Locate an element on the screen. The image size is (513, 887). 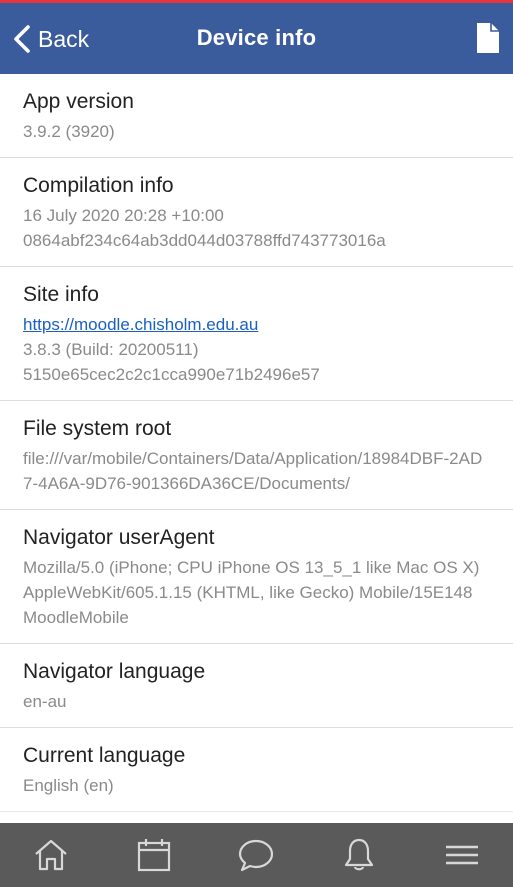
navigation-bar: Back Device info is located at coordinates (256, 38).